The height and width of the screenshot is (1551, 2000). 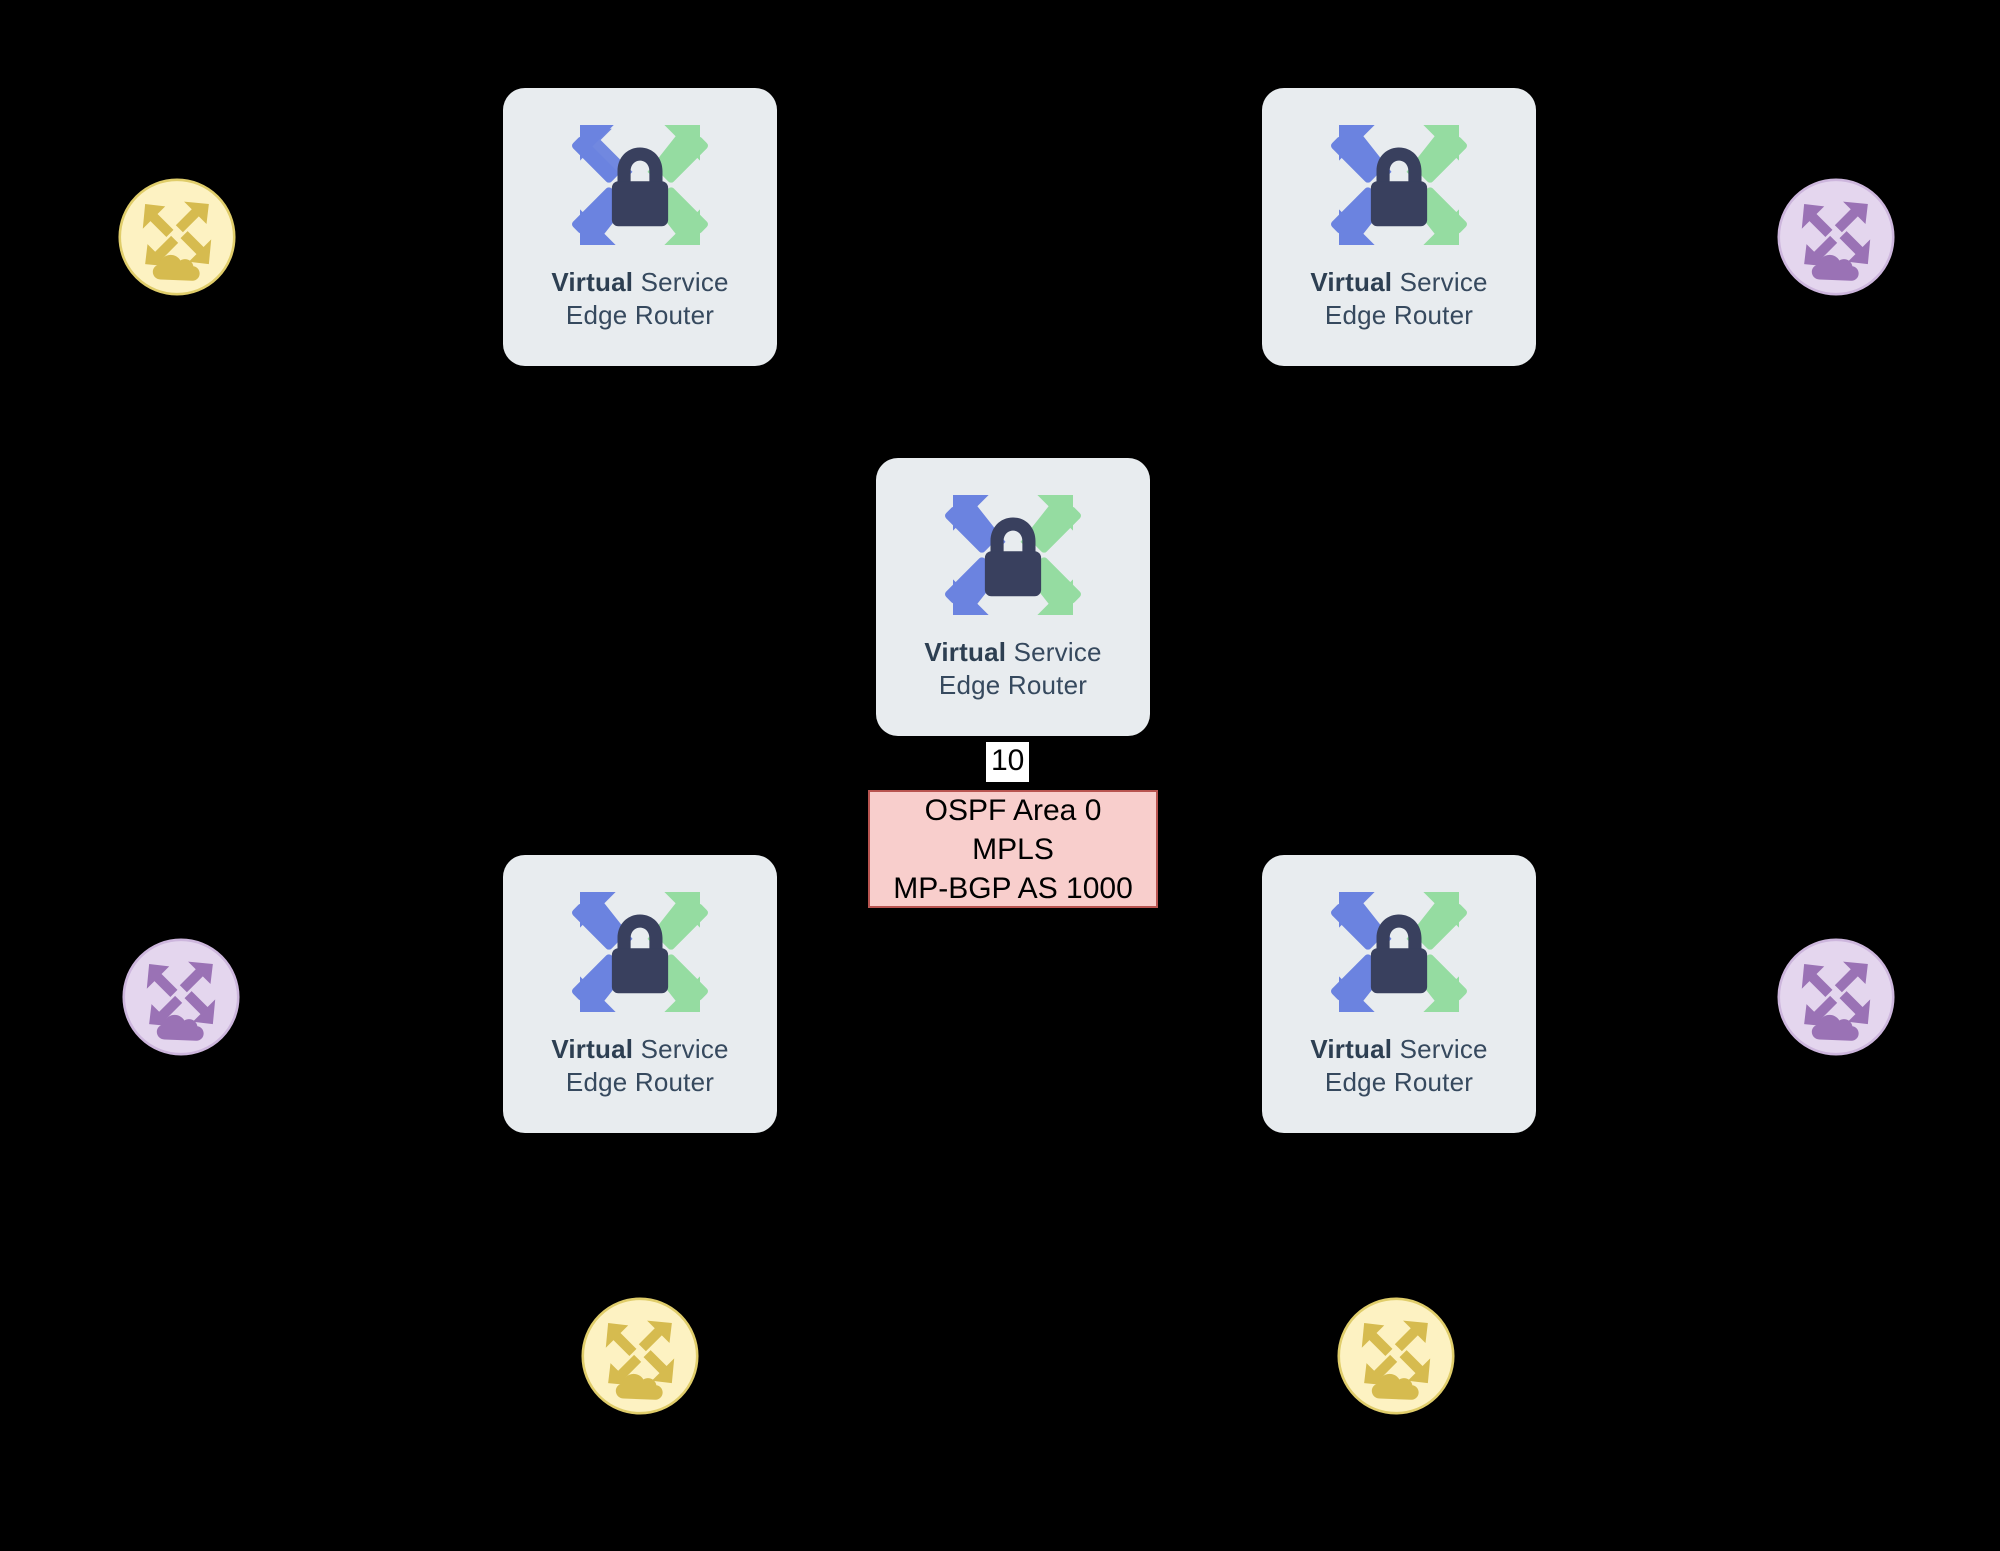 I want to click on cloud-router-top-left, so click(x=177, y=237).